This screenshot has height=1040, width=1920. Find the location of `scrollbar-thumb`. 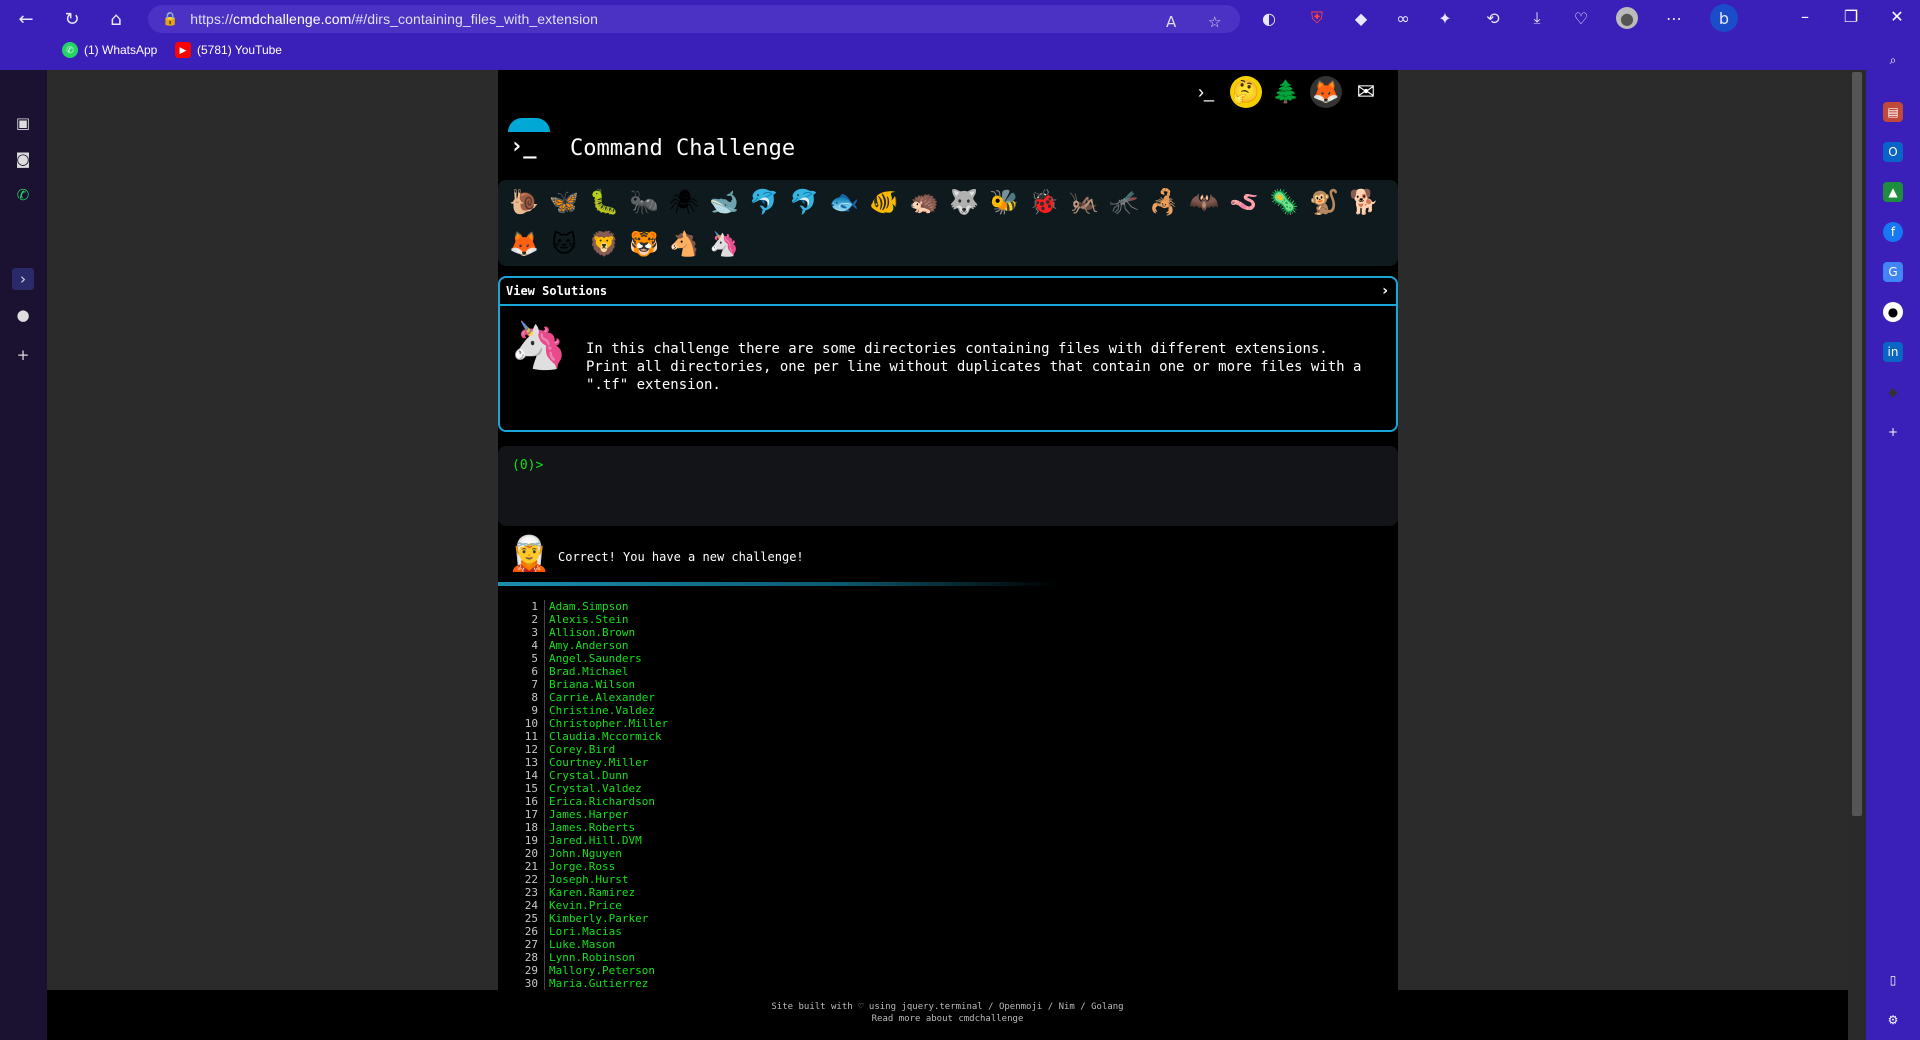

scrollbar-thumb is located at coordinates (1857, 444).